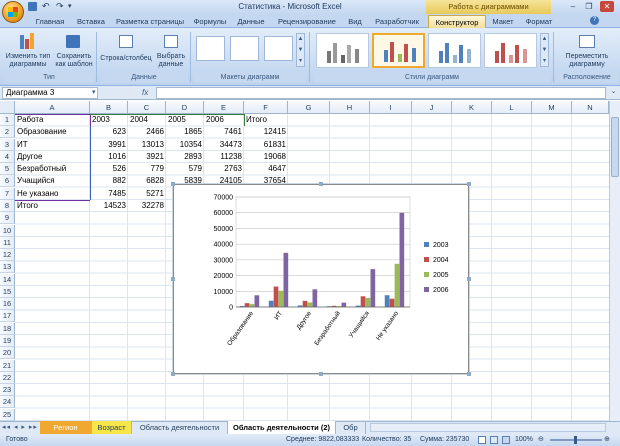  I want to click on save-as-template-button: Сохранить как шаблон, so click(74, 51).